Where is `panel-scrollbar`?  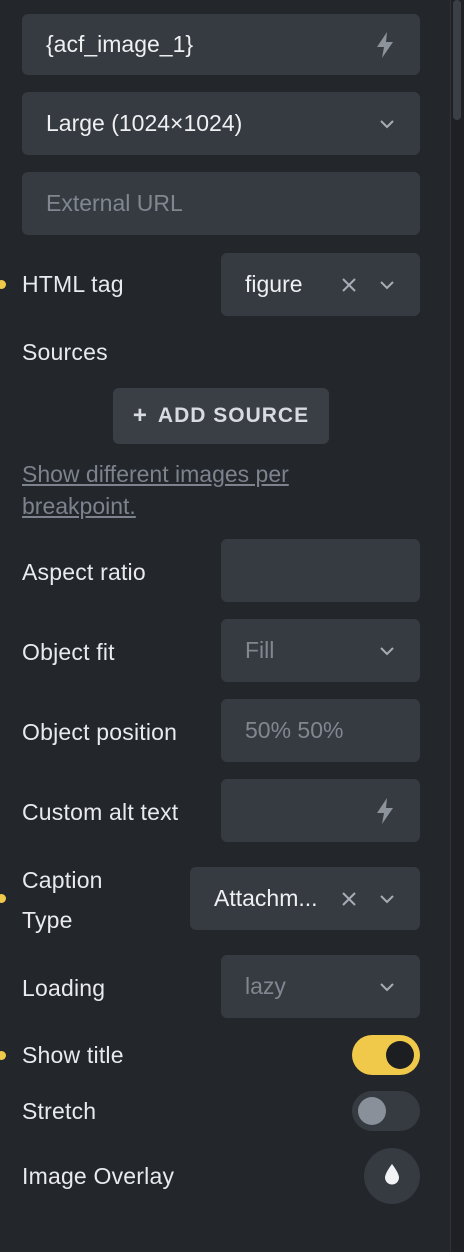
panel-scrollbar is located at coordinates (457, 626).